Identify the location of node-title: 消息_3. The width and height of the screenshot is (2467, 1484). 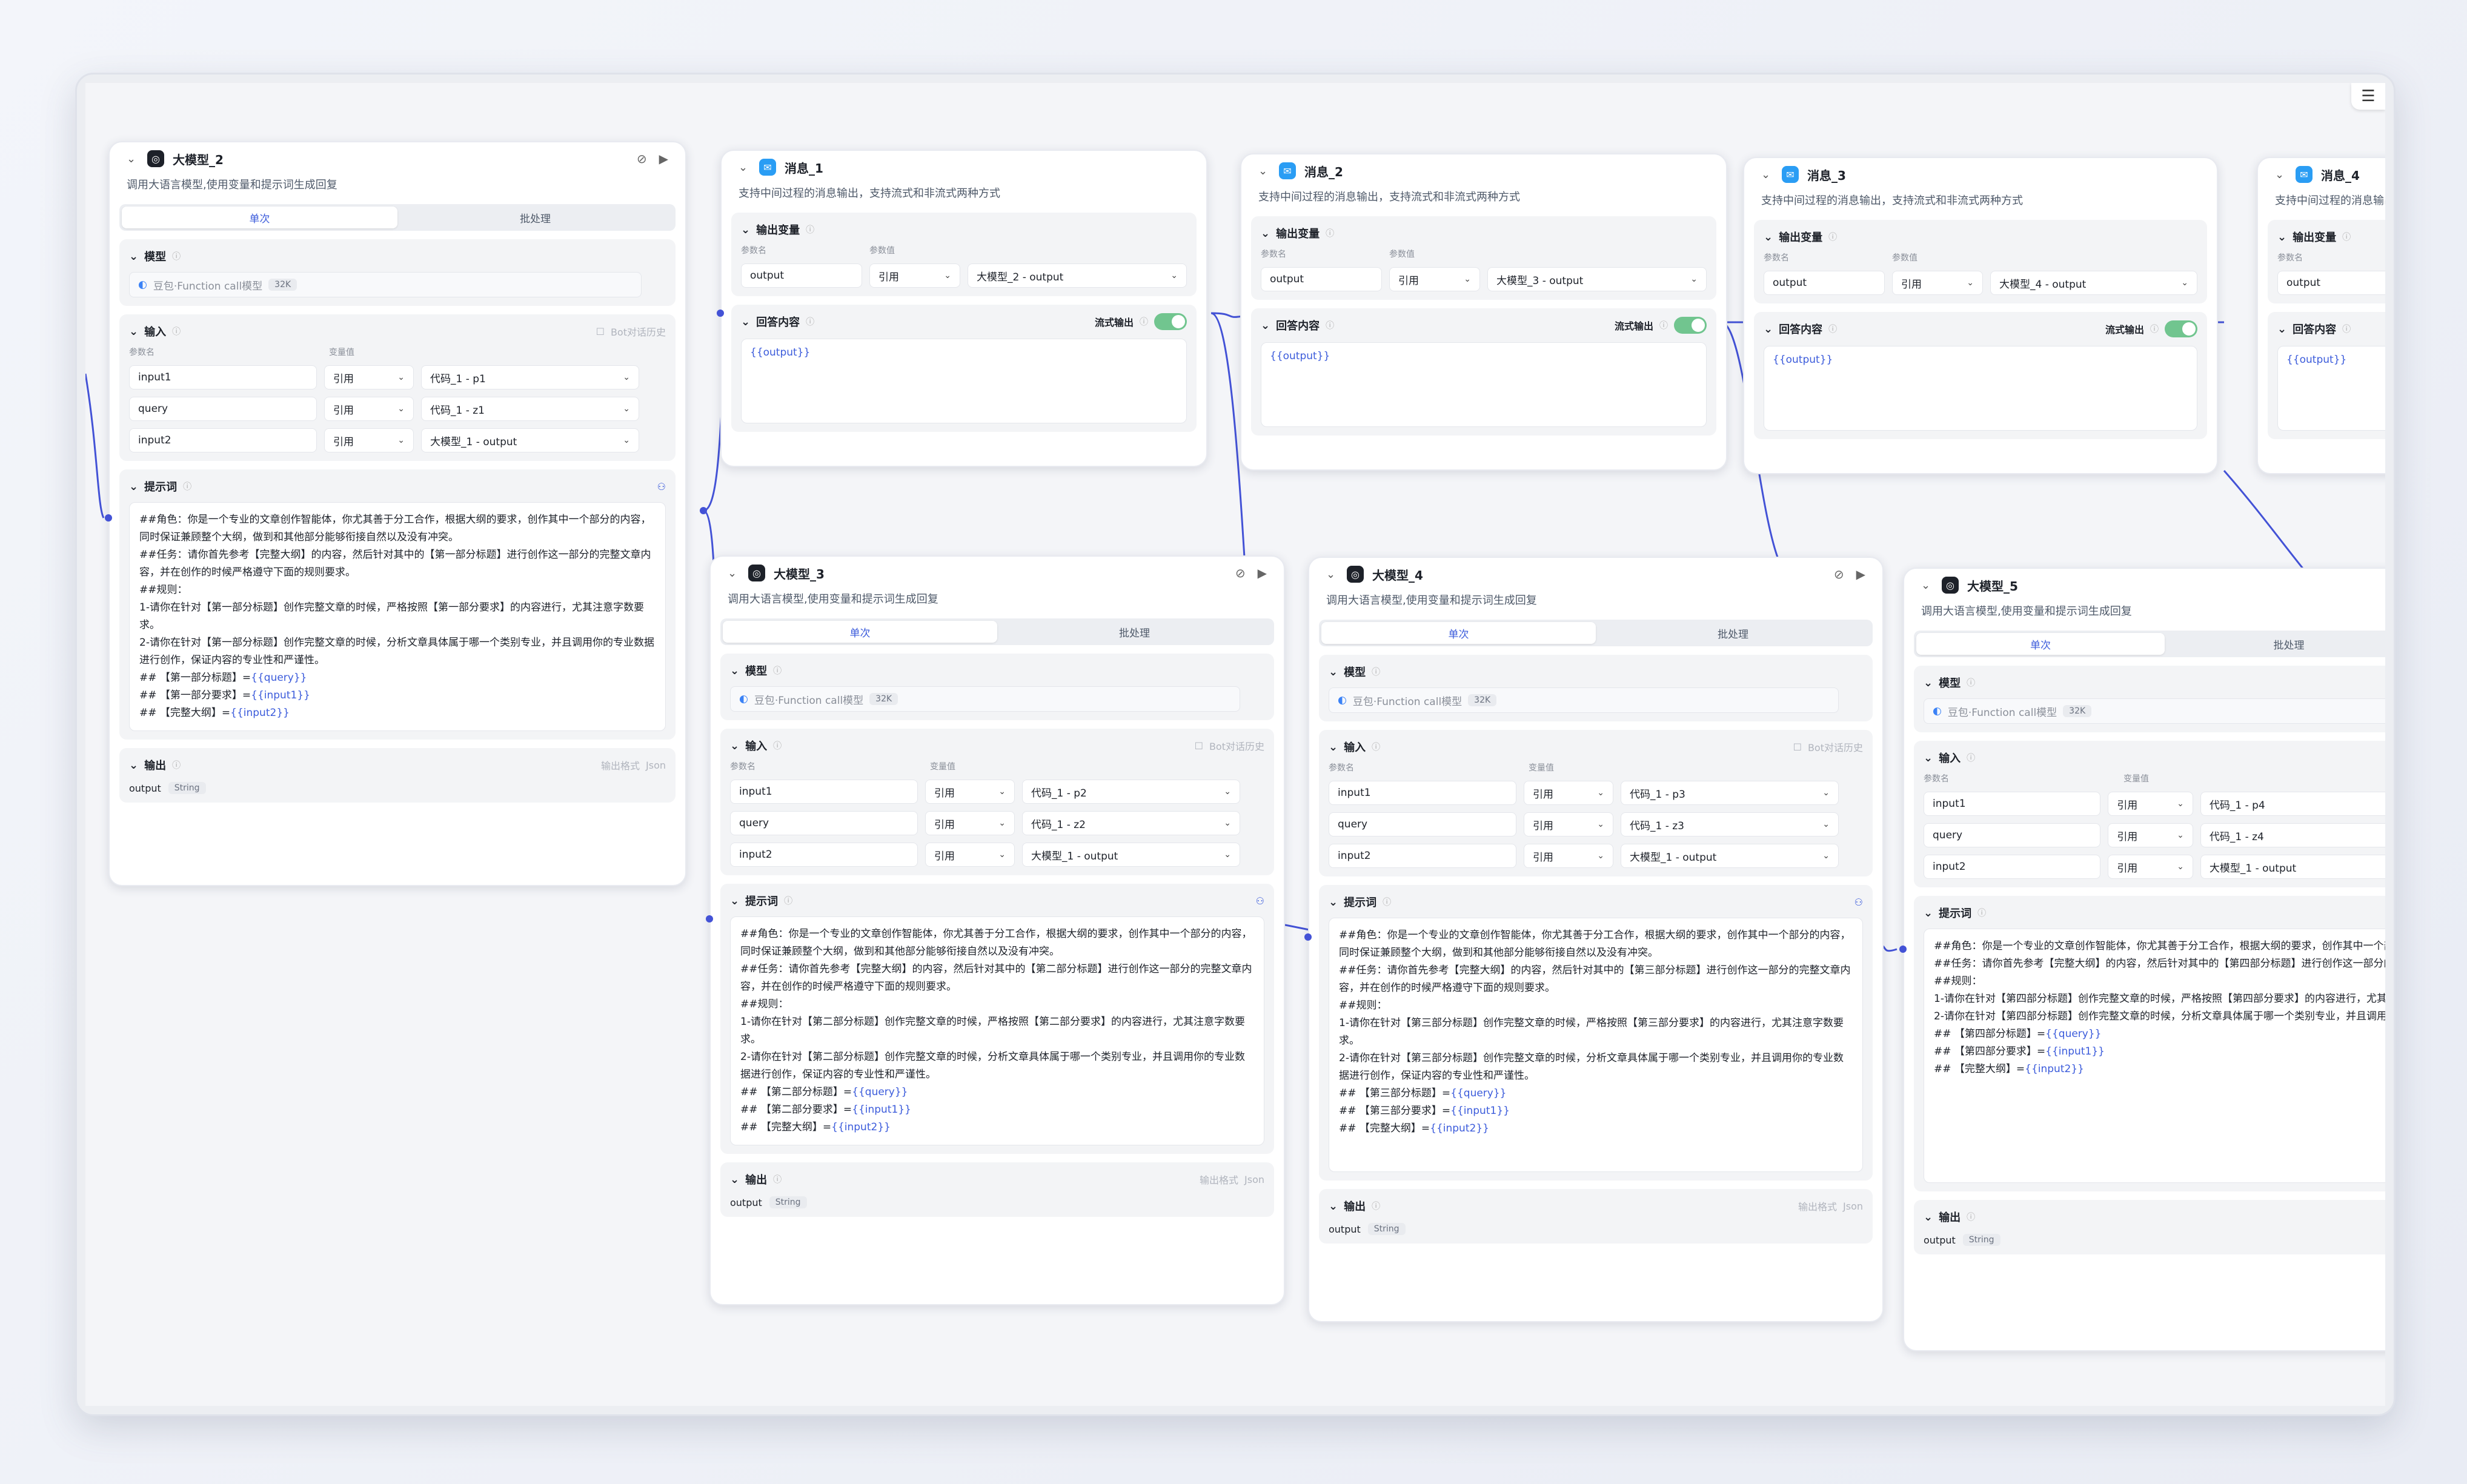
(1826, 175).